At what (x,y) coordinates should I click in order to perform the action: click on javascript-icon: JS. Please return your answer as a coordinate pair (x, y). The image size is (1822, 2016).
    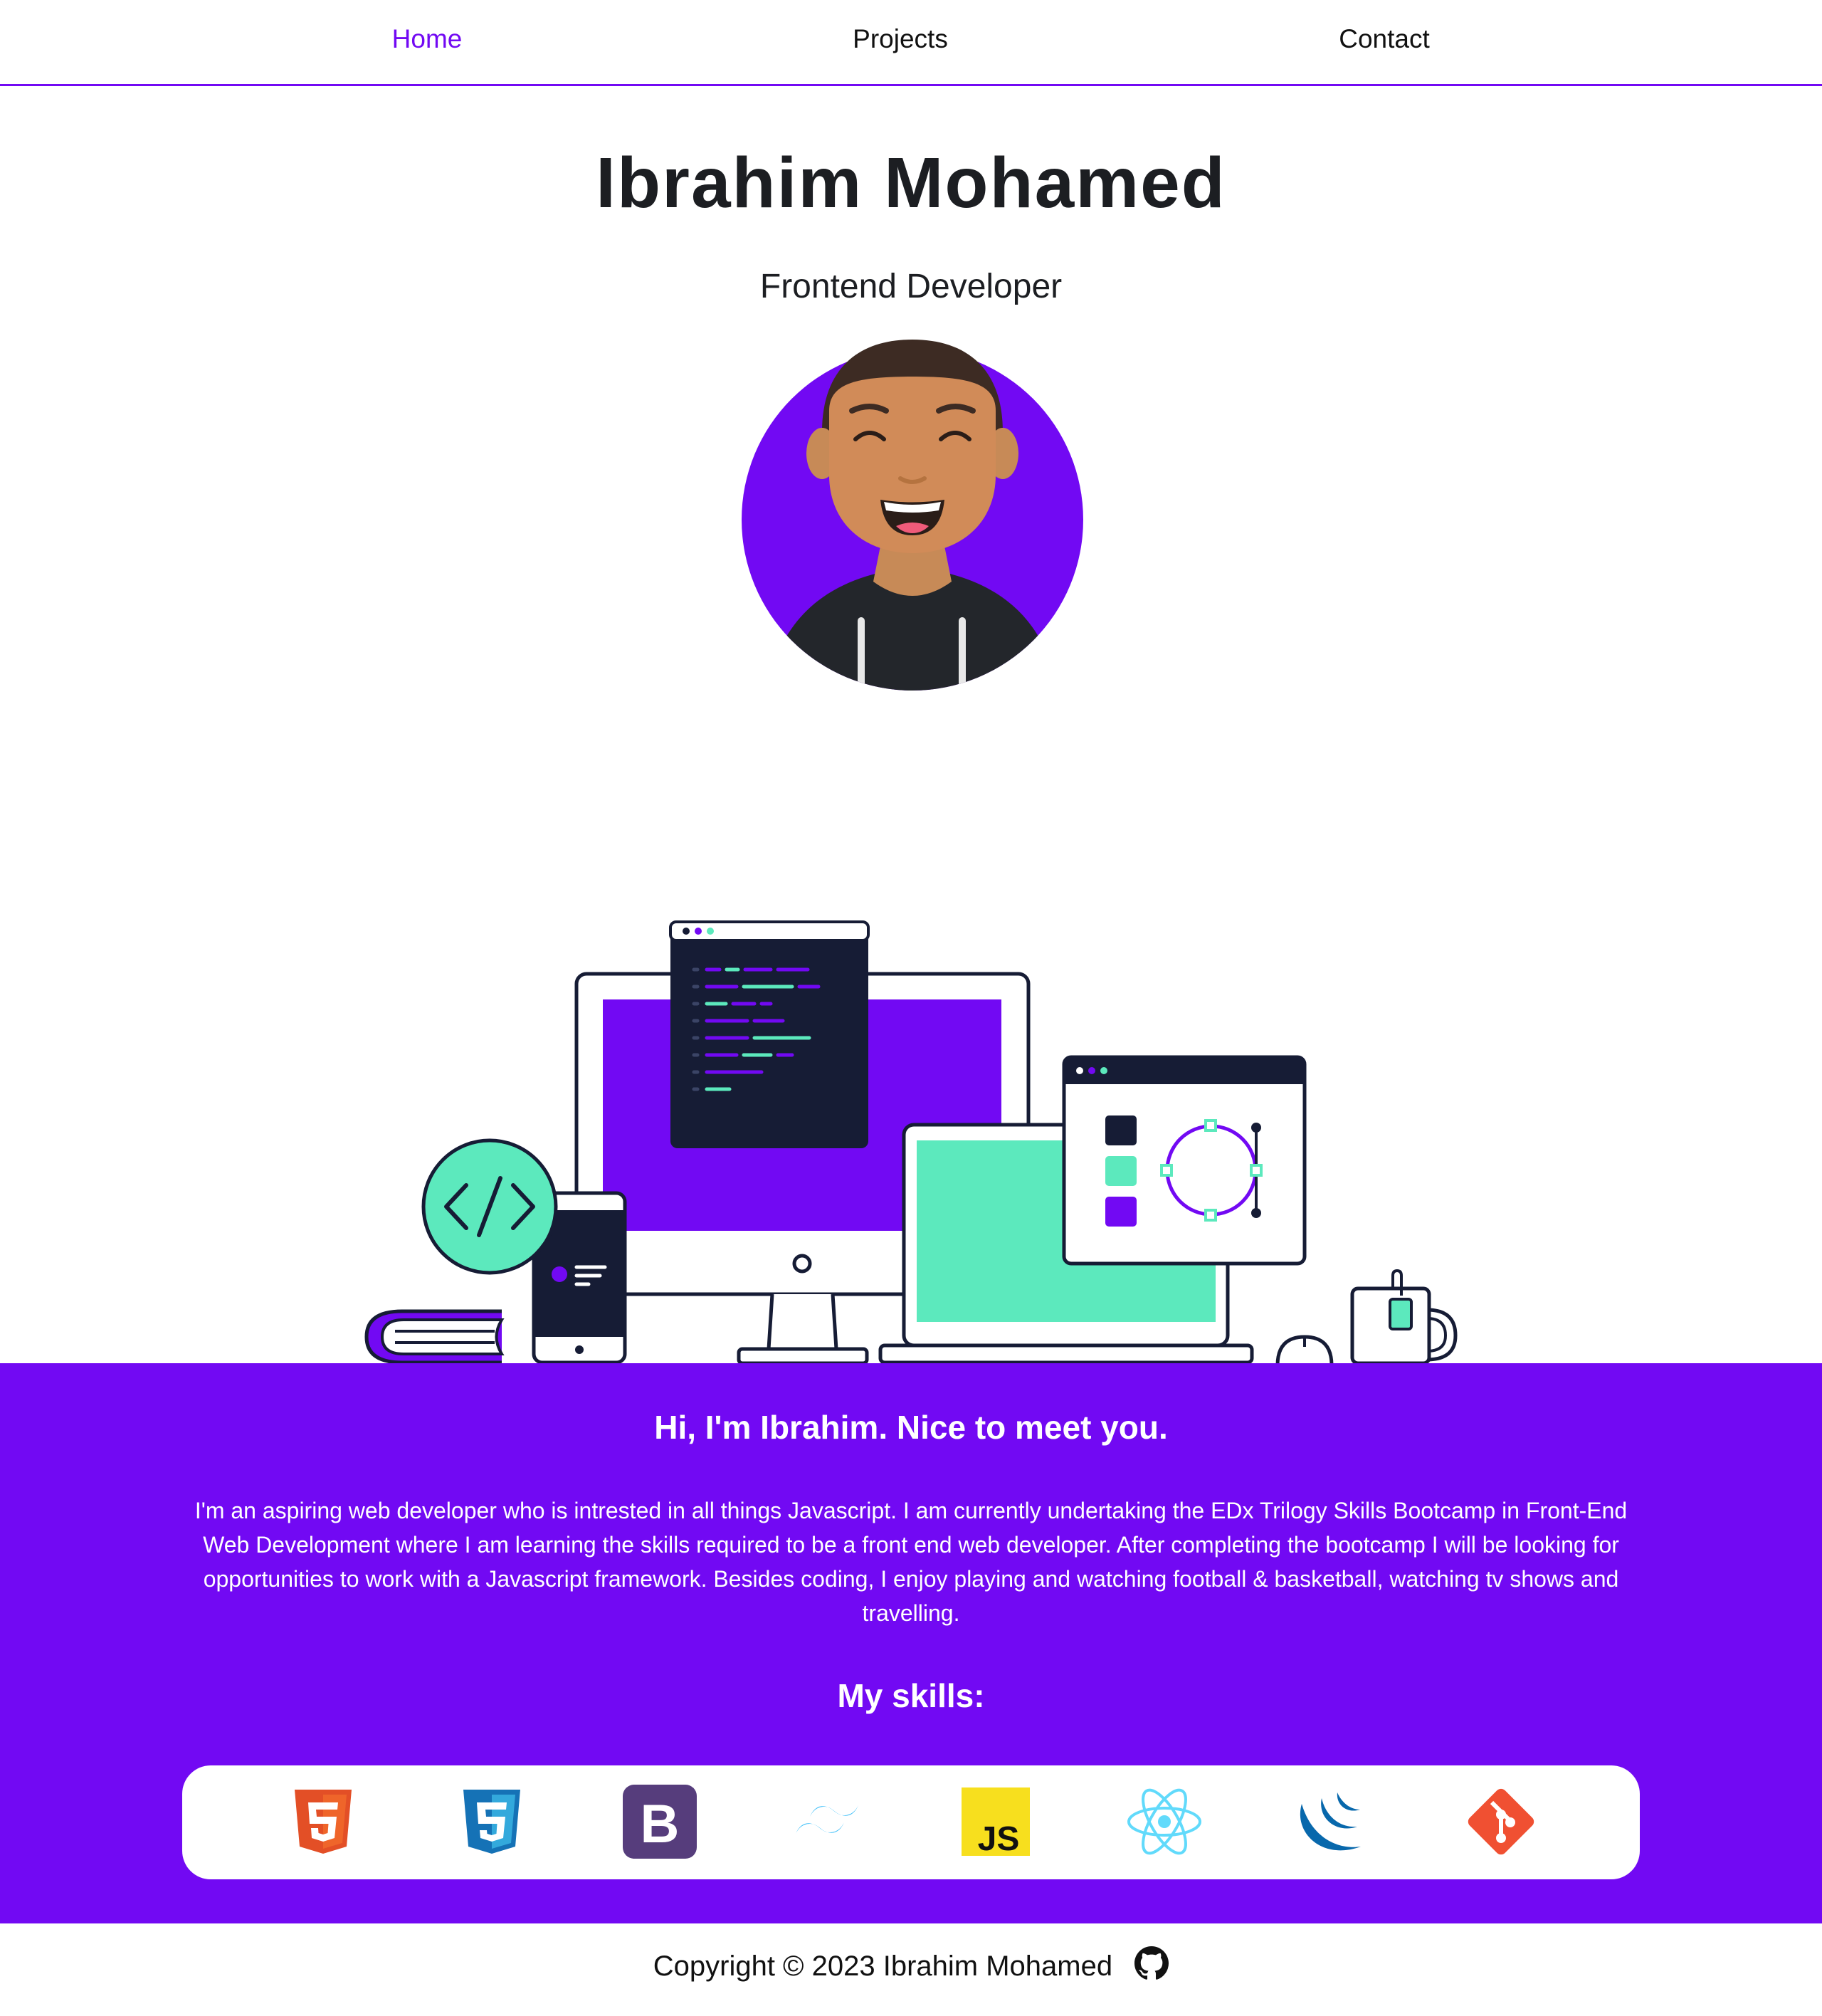
    Looking at the image, I should click on (996, 1822).